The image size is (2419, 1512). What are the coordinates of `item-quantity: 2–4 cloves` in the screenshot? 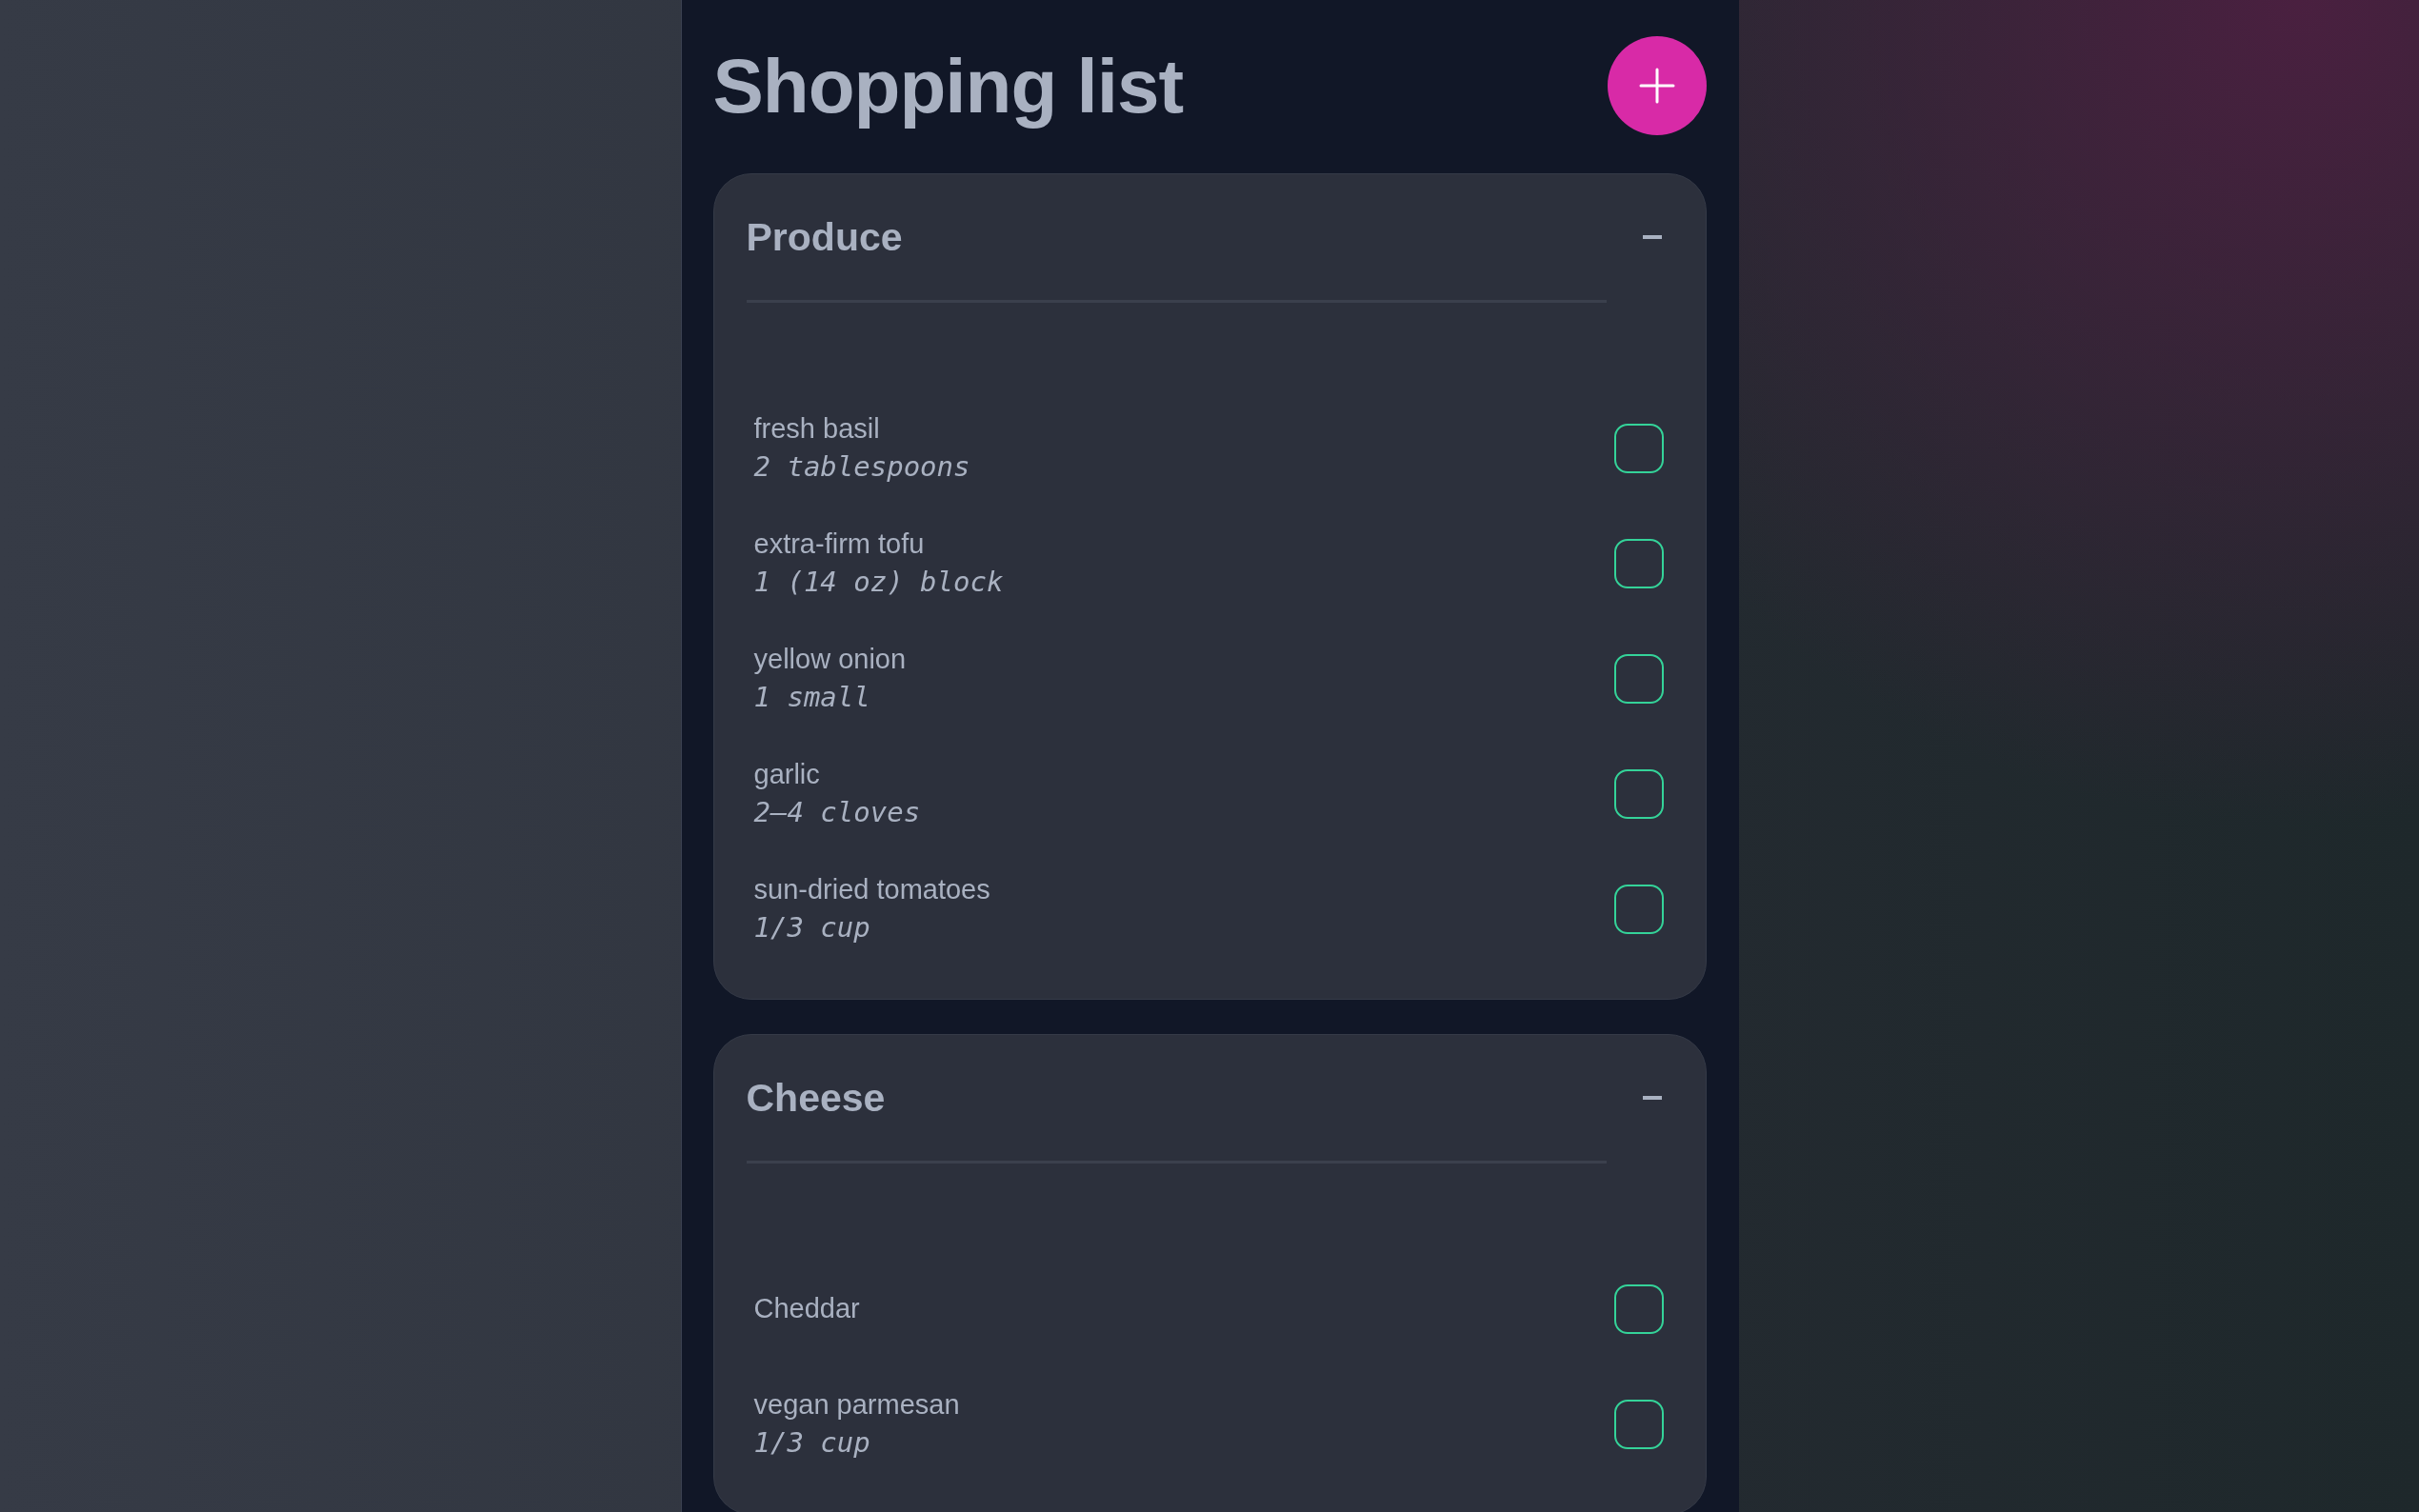 It's located at (837, 812).